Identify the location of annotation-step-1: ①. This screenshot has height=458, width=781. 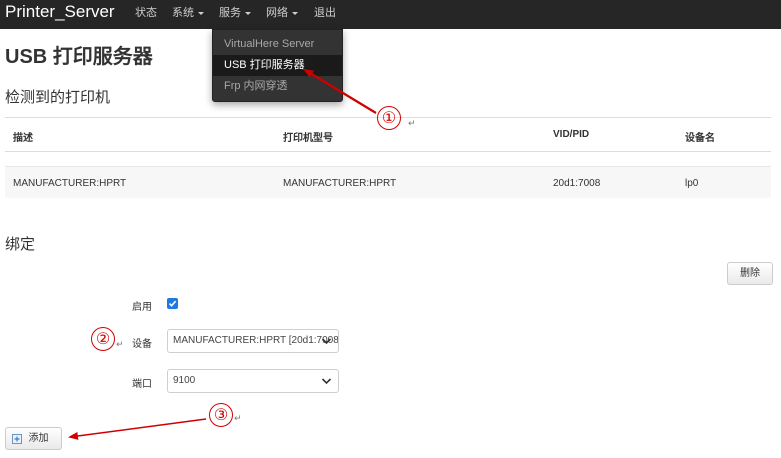
(389, 118).